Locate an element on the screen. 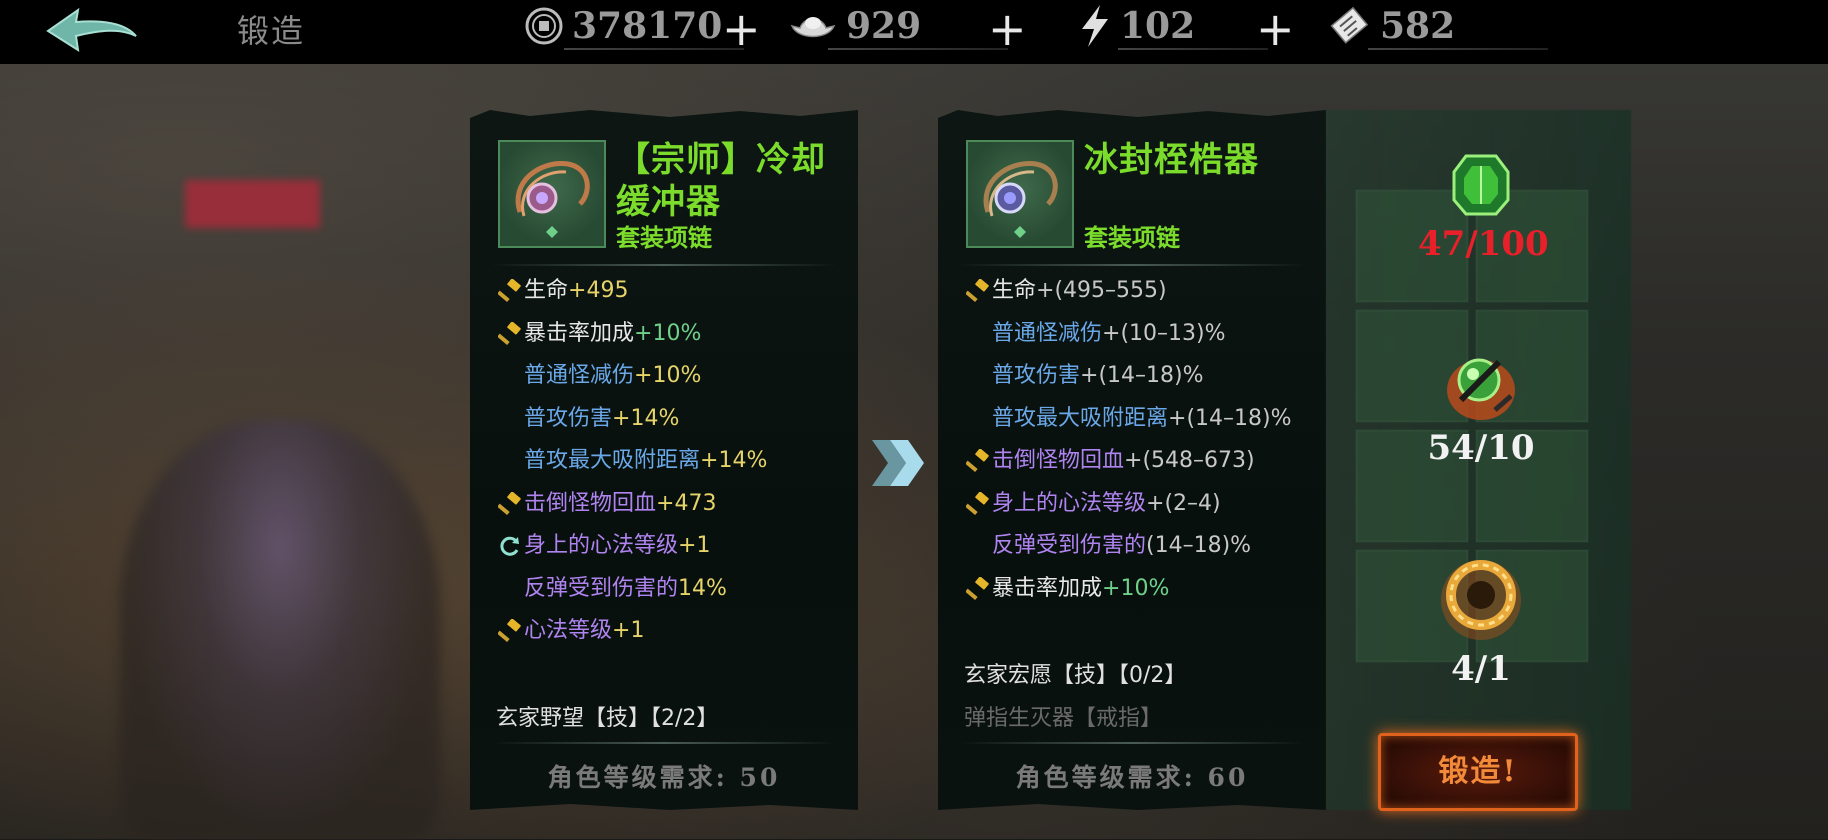 The height and width of the screenshot is (840, 1828). set-bonus: 弹指生灭器【戒指】 is located at coordinates (1063, 718).